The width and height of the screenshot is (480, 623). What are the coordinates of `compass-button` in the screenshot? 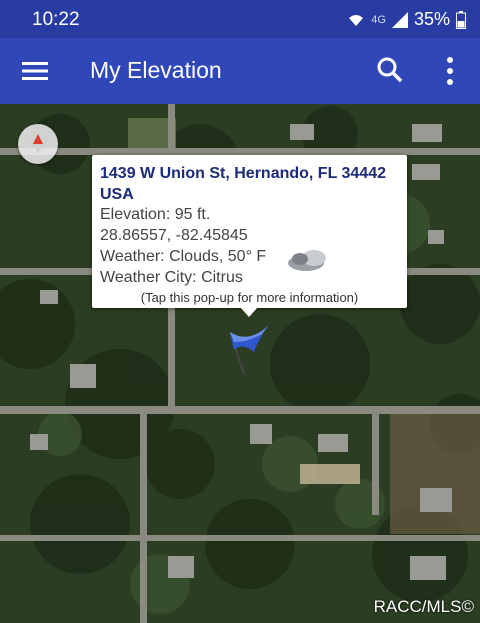 It's located at (38, 144).